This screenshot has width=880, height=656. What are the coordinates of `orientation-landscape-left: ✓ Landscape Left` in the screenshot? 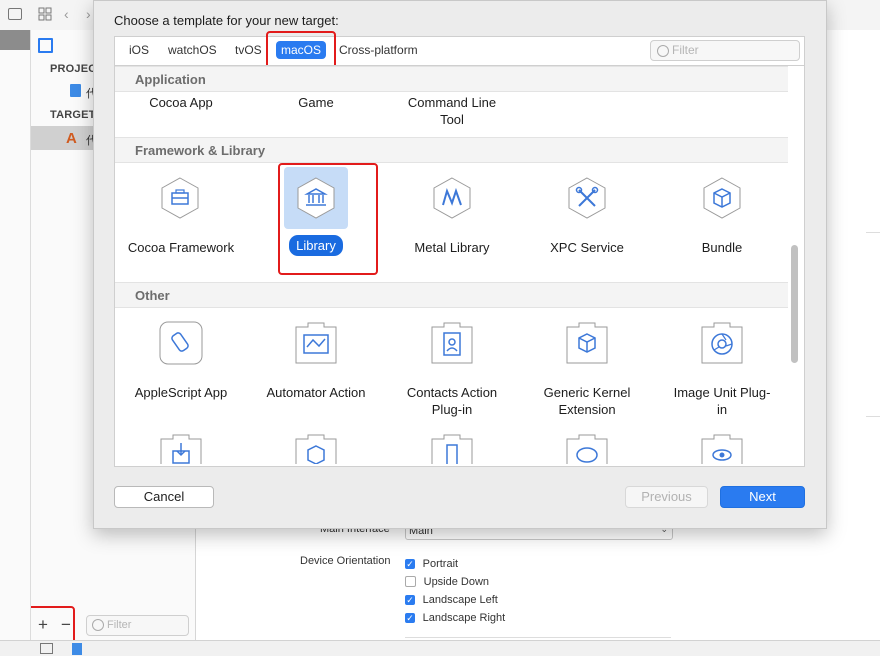 It's located at (451, 598).